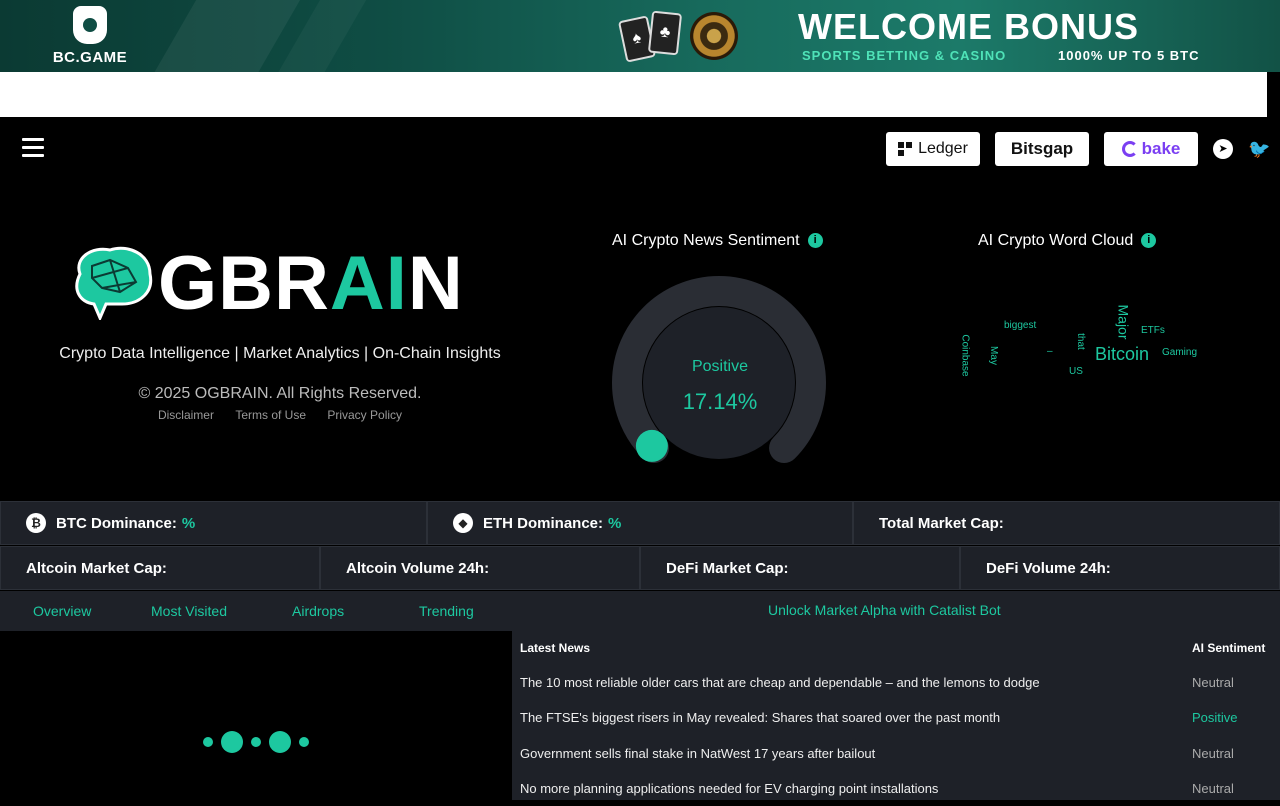 This screenshot has width=1280, height=806. Describe the element at coordinates (1080, 341) in the screenshot. I see `word-cloud-word: that` at that location.